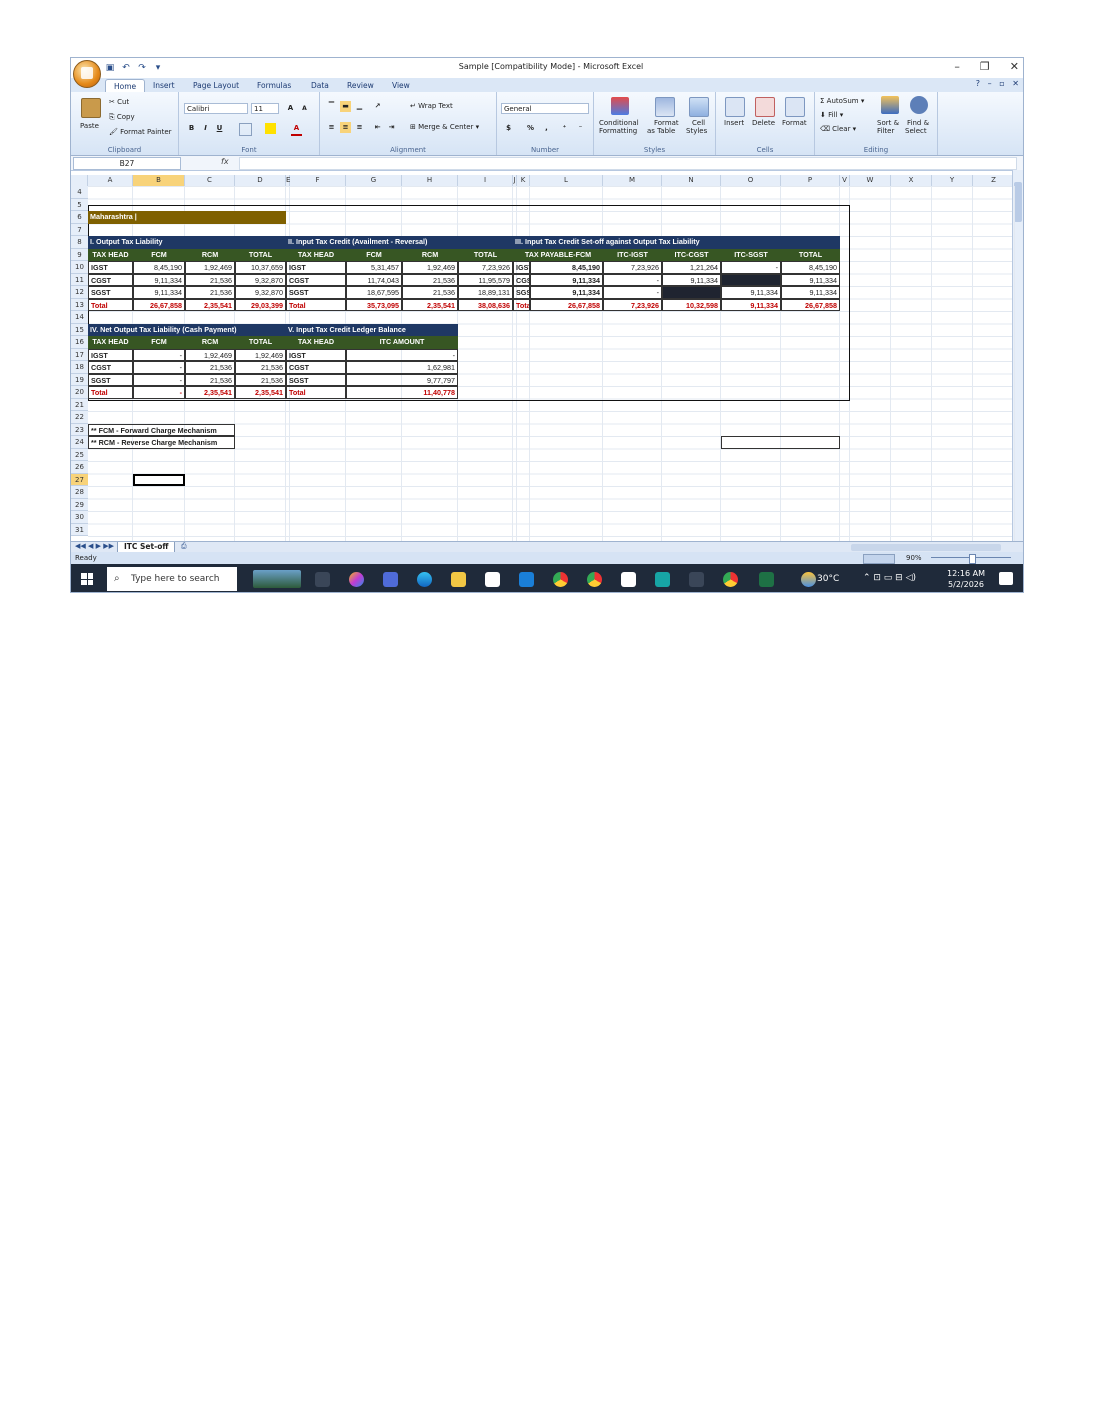 This screenshot has height=1424, width=1100. What do you see at coordinates (730, 579) in the screenshot?
I see `chrome-alt-icon` at bounding box center [730, 579].